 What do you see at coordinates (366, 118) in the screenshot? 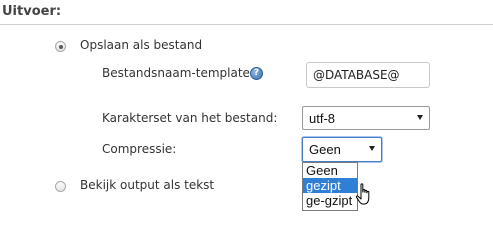
I see `charset-select: utf-8` at bounding box center [366, 118].